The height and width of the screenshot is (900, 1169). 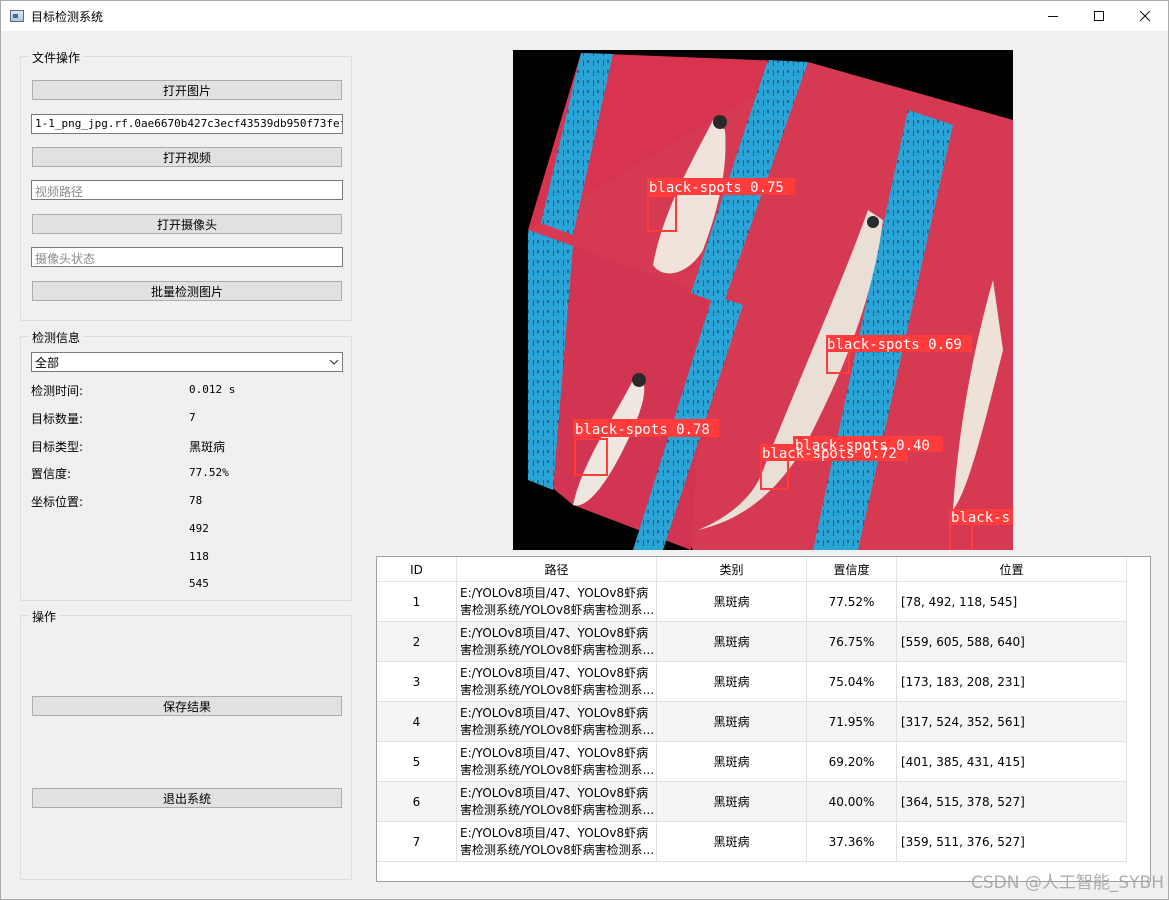 I want to click on header-position: 位置, so click(x=1012, y=569).